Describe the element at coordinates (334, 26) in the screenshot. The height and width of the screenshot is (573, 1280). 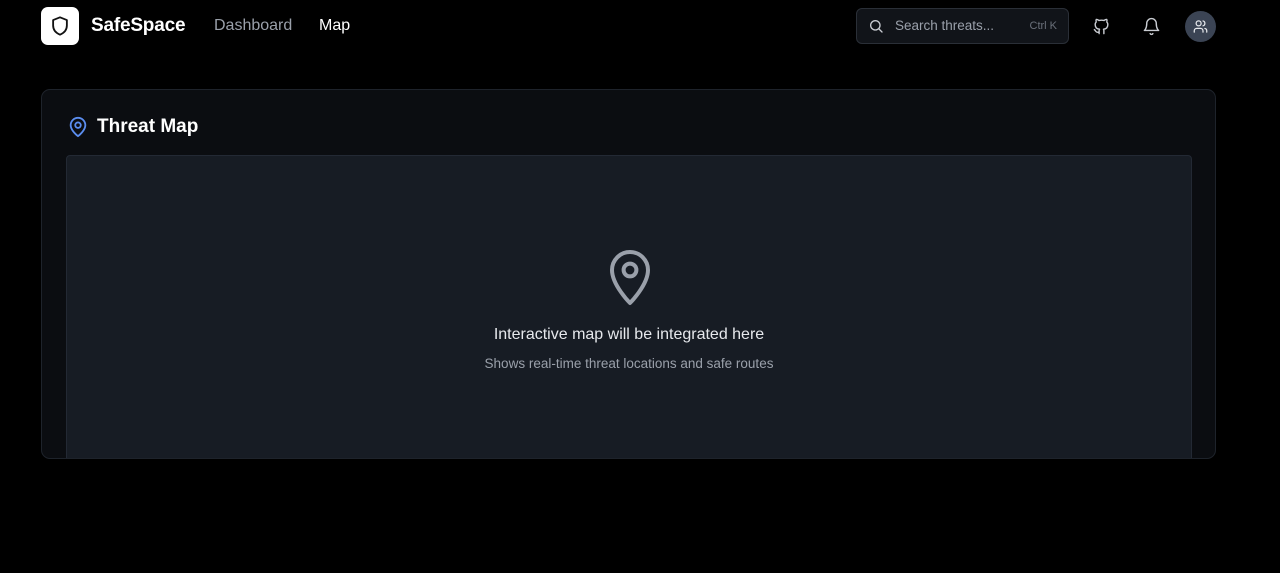
I see `nav-link-map: Map` at that location.